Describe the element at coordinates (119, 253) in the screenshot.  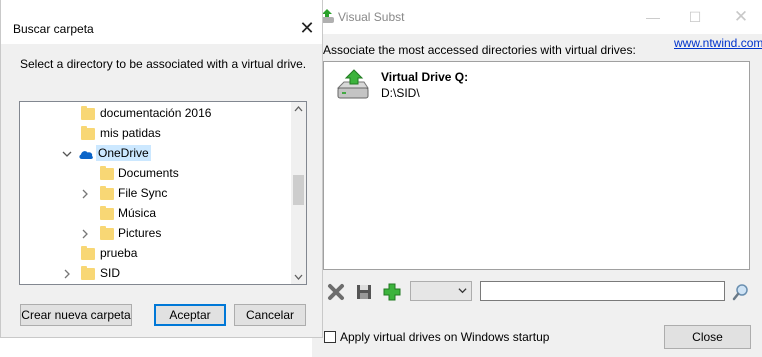
I see `tree-item-label: prueba` at that location.